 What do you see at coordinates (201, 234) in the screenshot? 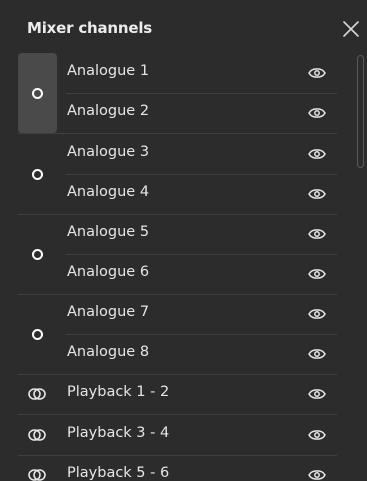
I see `channel-row: Analogue 5` at bounding box center [201, 234].